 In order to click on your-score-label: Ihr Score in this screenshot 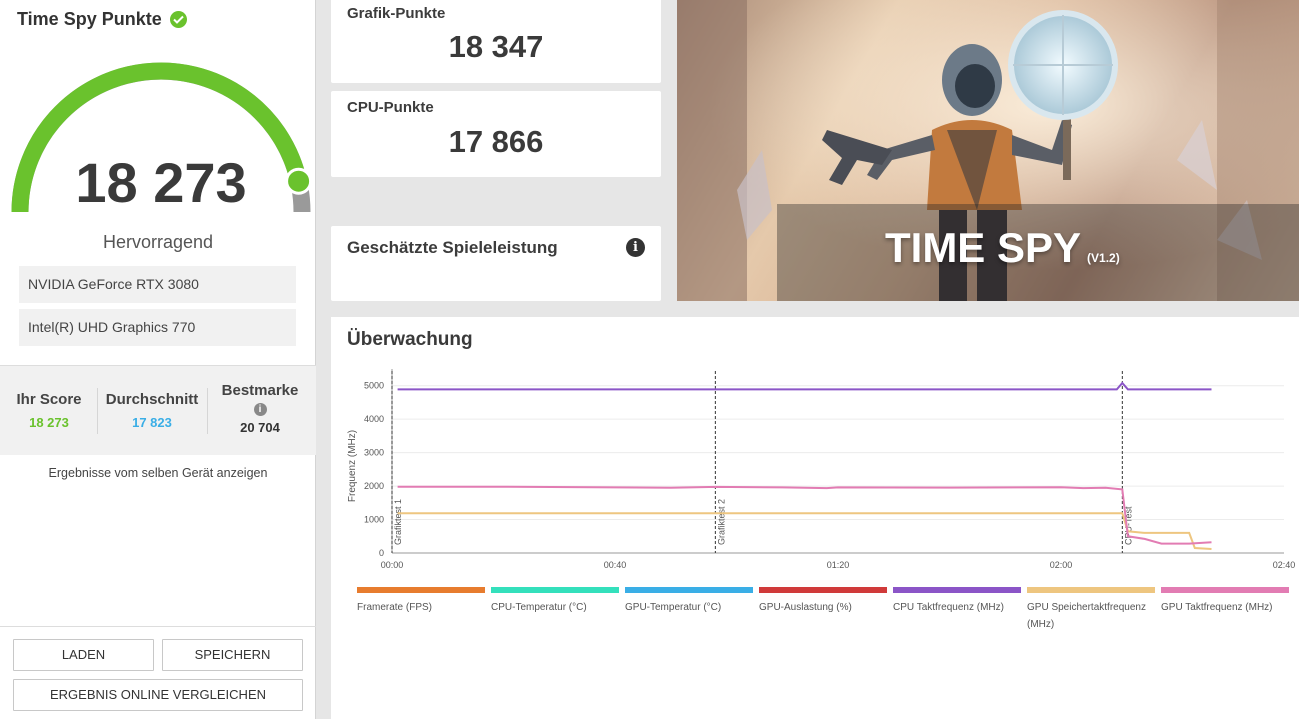, I will do `click(49, 399)`.